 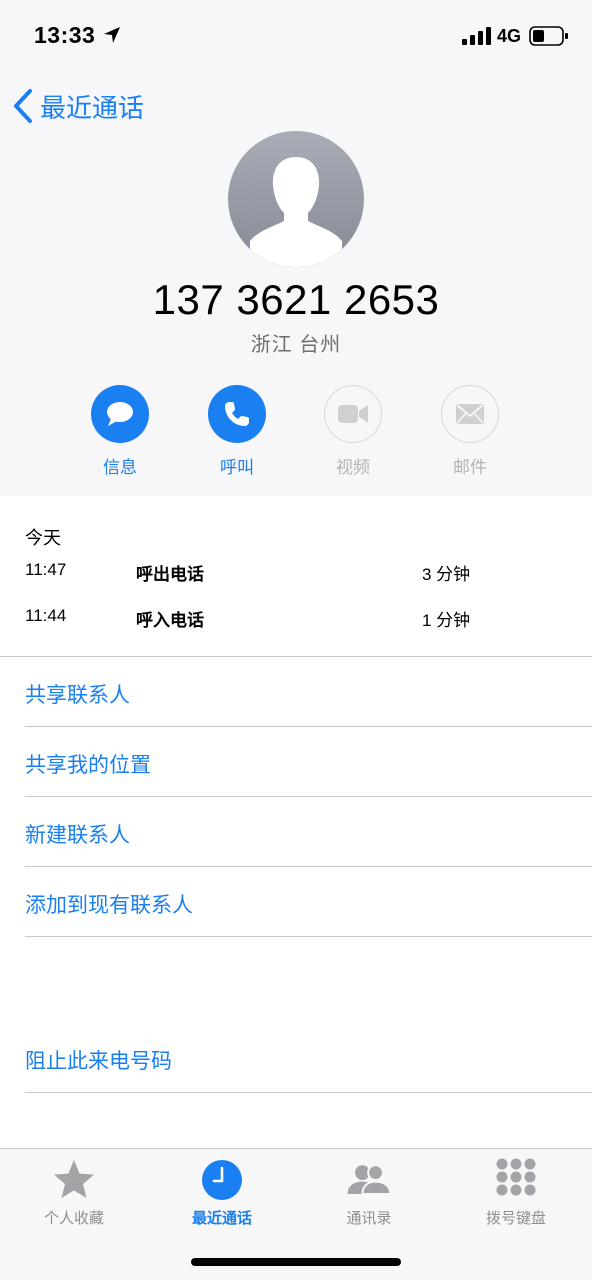 What do you see at coordinates (43, 538) in the screenshot?
I see `call-history-date: 今天` at bounding box center [43, 538].